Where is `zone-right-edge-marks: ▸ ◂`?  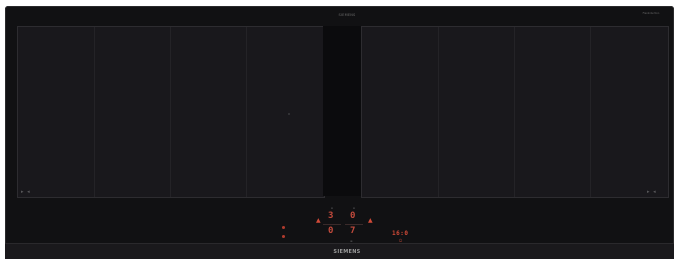 zone-right-edge-marks: ▸ ◂ is located at coordinates (652, 192).